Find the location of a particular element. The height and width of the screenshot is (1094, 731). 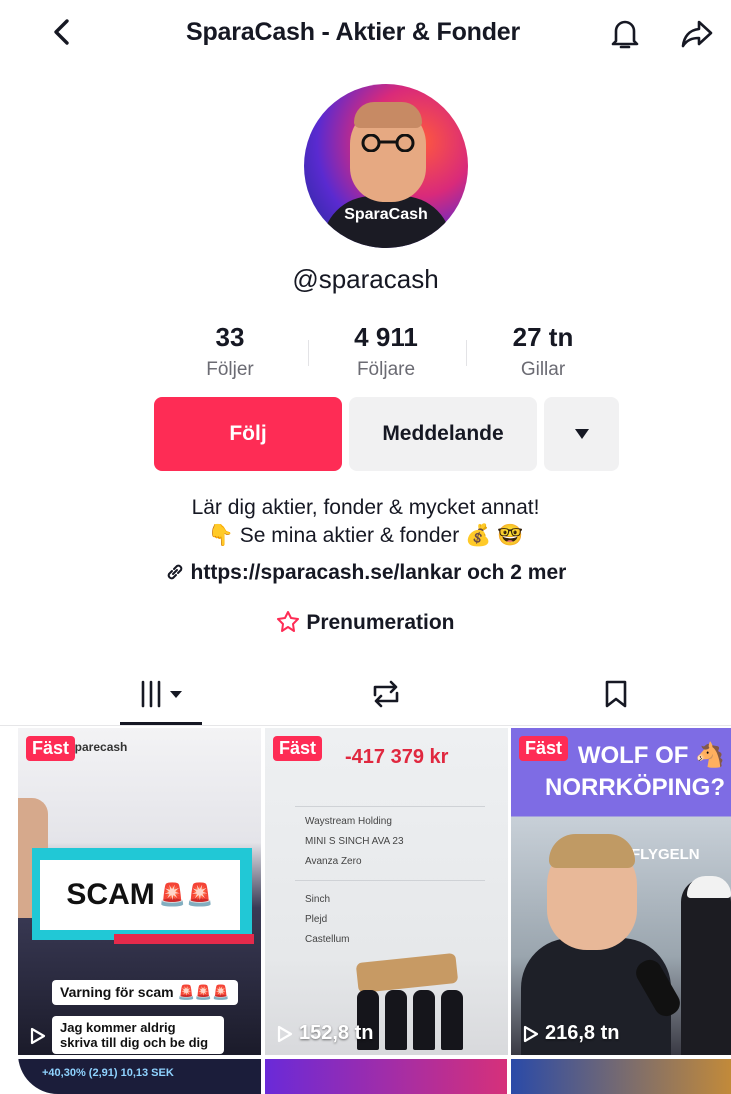

repost-icon is located at coordinates (386, 694).